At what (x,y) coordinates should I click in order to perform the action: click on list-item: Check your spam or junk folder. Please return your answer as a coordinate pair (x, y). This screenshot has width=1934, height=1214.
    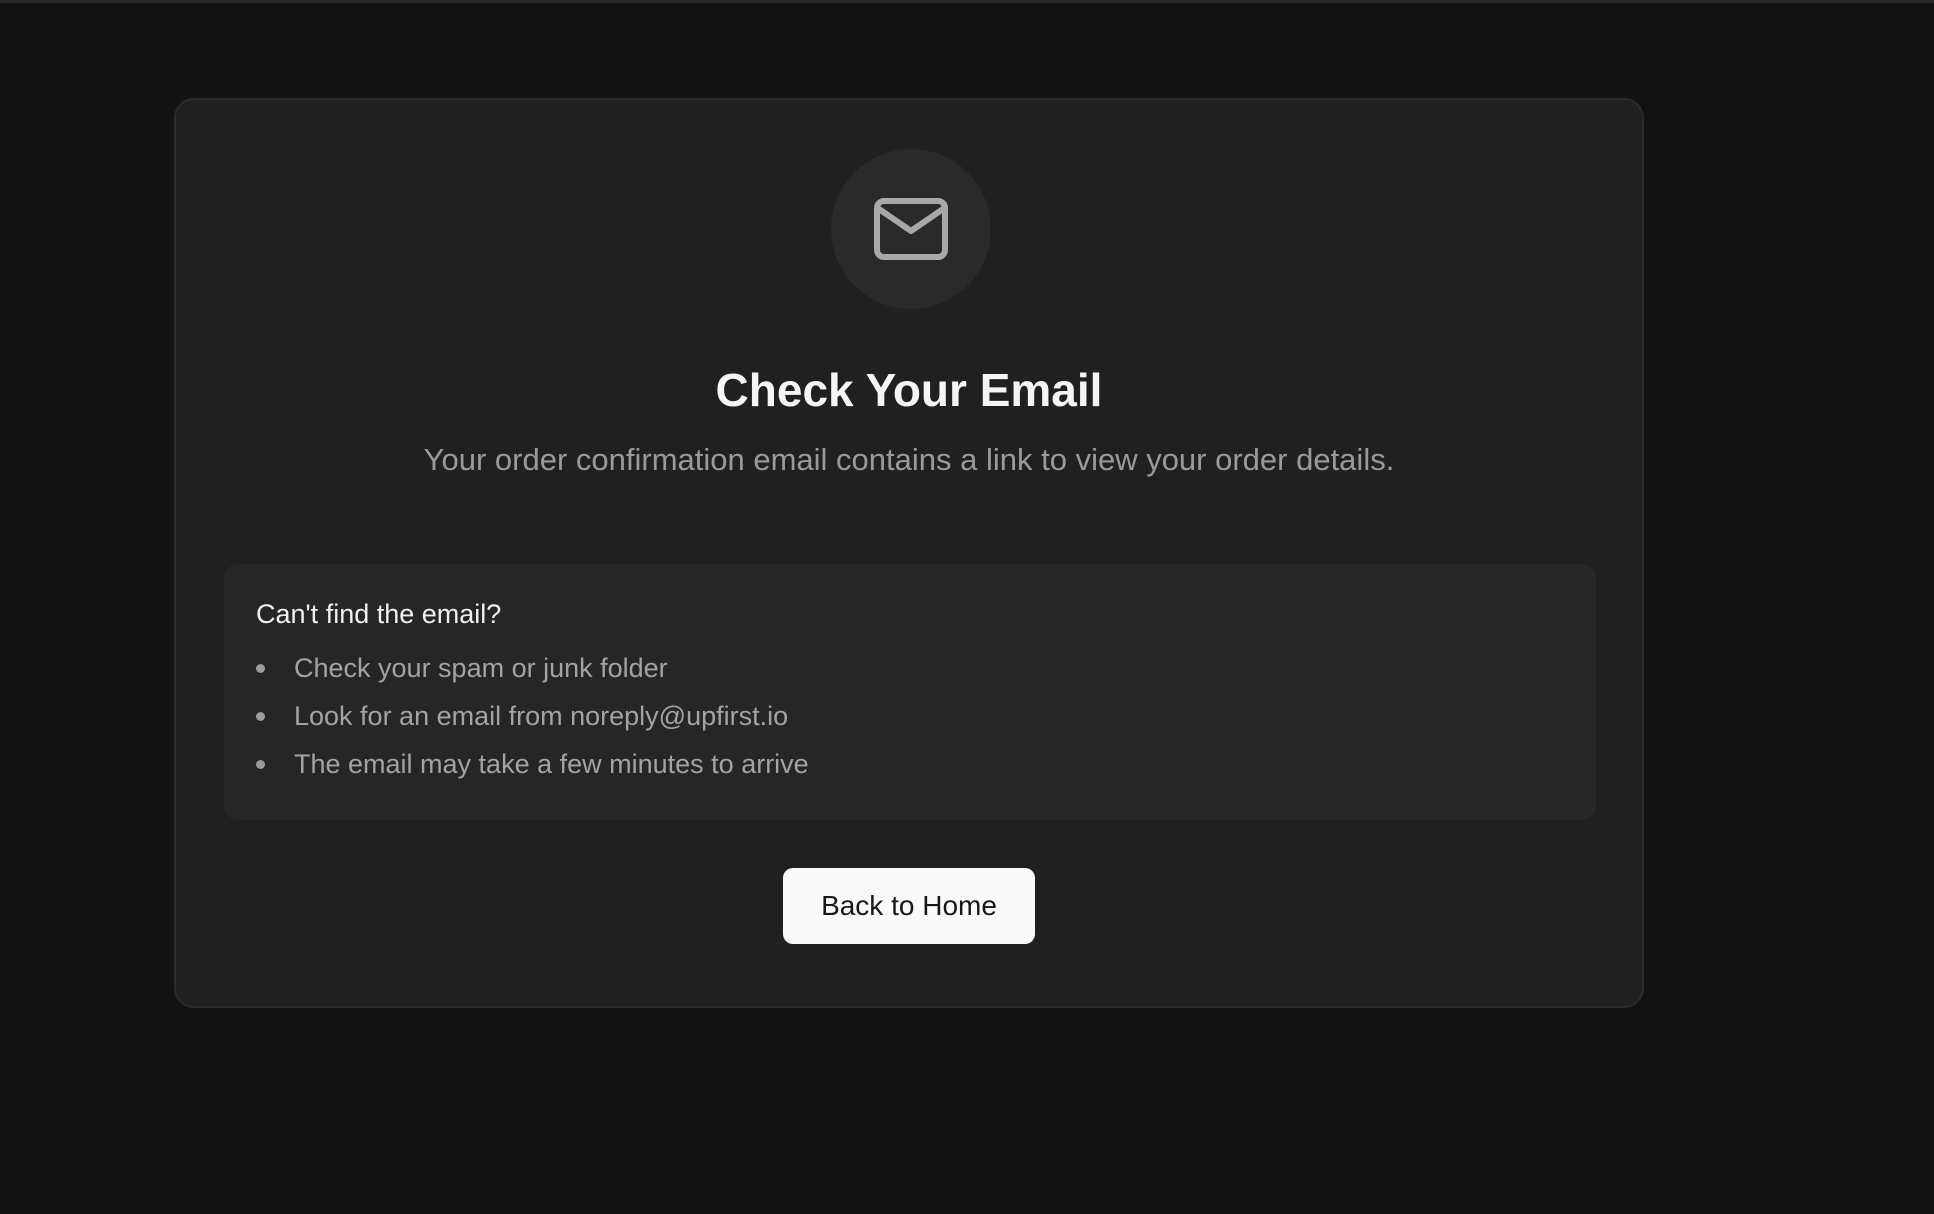
    Looking at the image, I should click on (532, 674).